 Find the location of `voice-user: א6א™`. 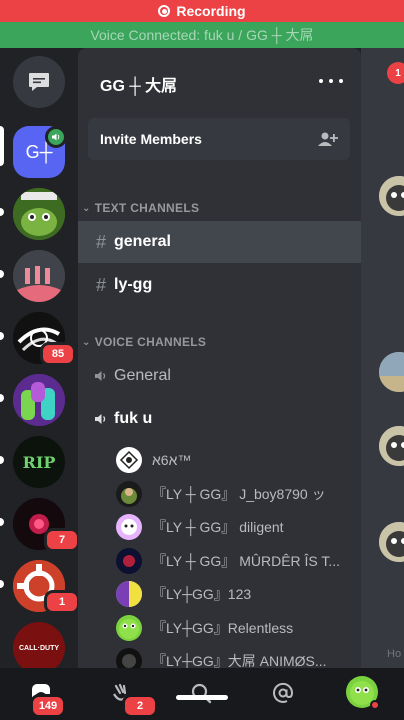

voice-user: א6א™ is located at coordinates (153, 460).